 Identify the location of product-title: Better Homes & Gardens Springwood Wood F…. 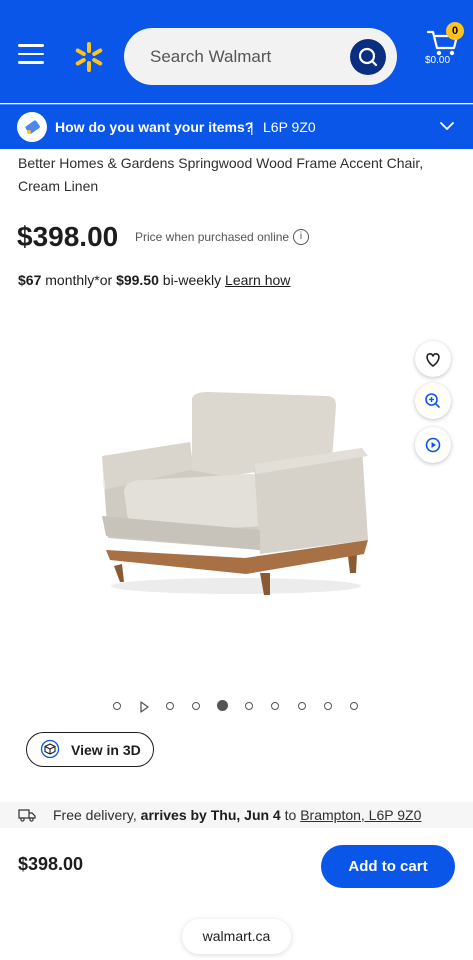
(221, 174).